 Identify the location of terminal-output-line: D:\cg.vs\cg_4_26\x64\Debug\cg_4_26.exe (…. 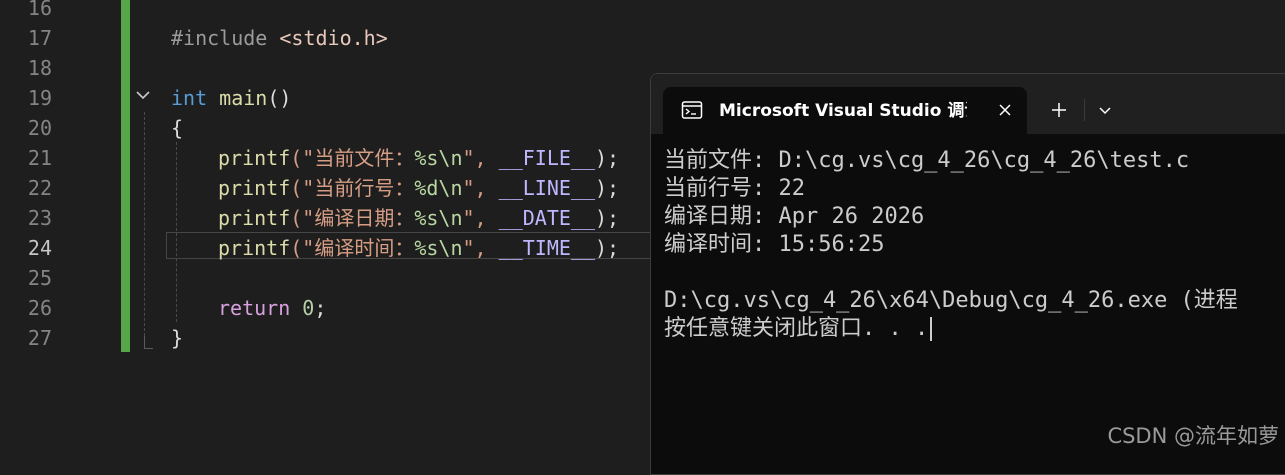
(951, 300).